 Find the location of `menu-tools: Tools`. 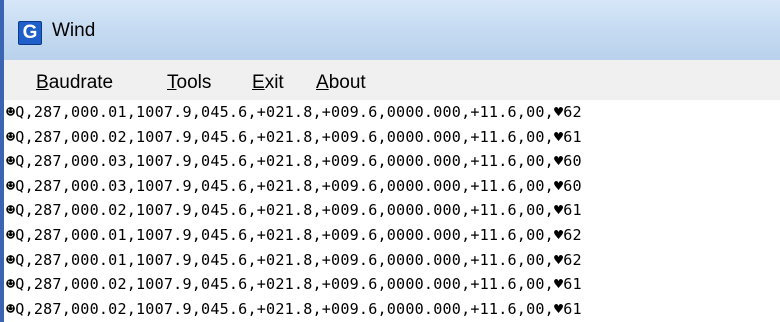

menu-tools: Tools is located at coordinates (189, 83).